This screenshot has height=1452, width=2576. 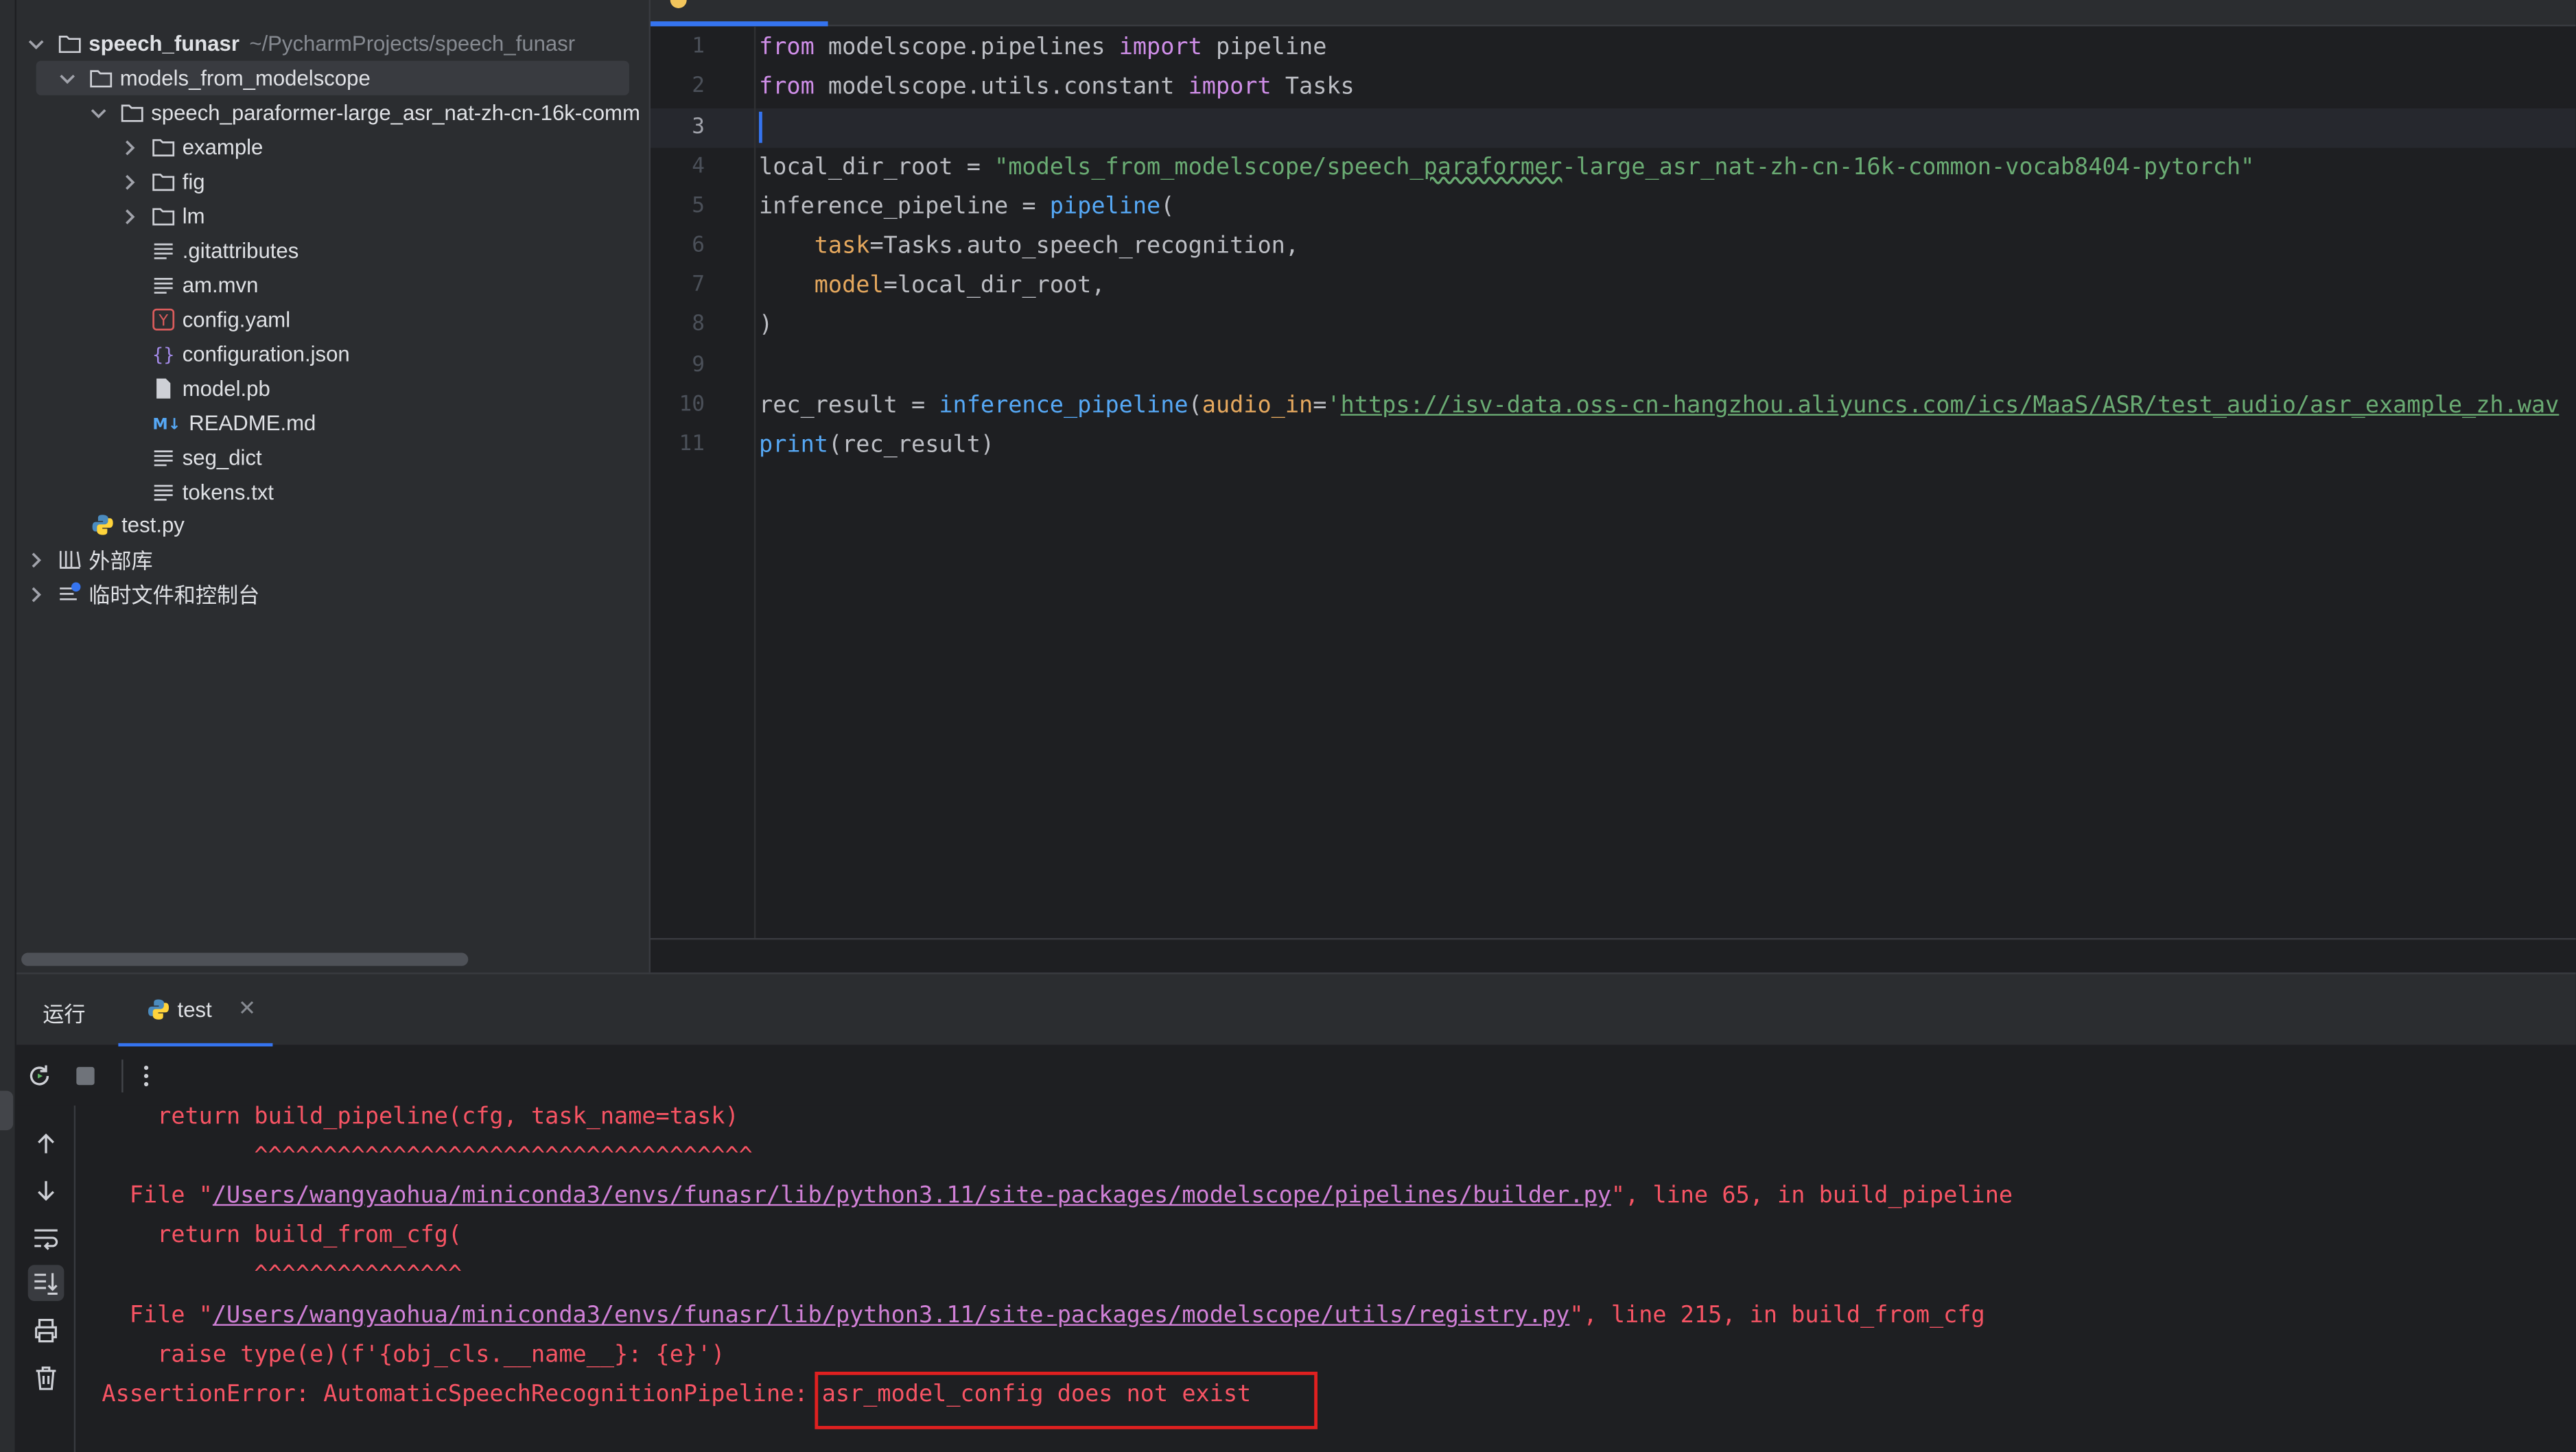 What do you see at coordinates (698, 324) in the screenshot?
I see `line-number: 8` at bounding box center [698, 324].